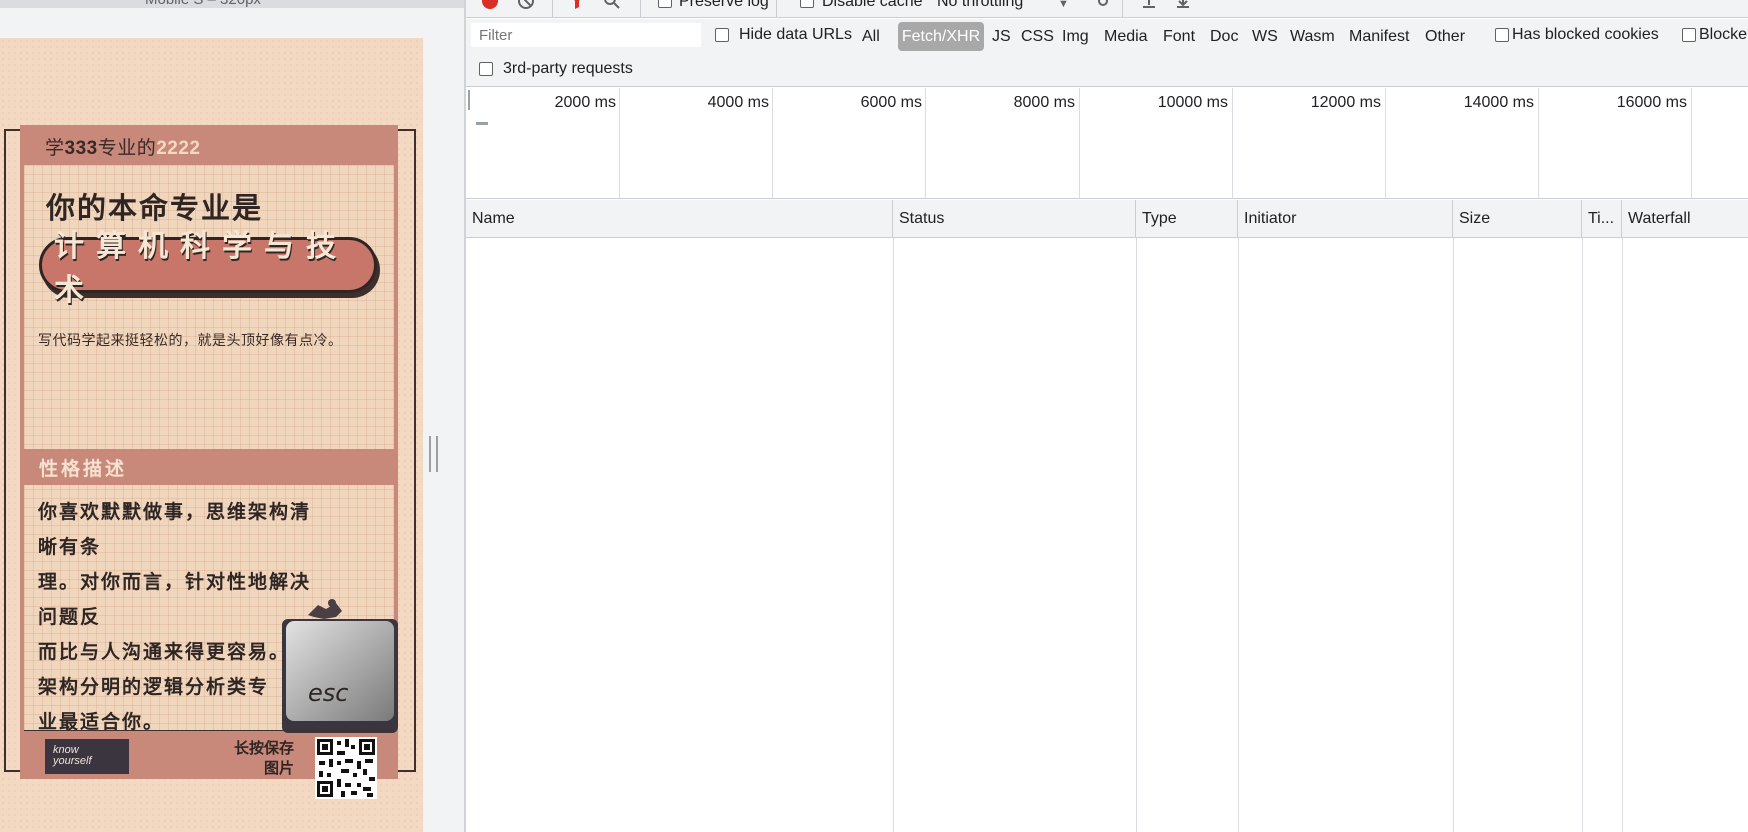  Describe the element at coordinates (175, 530) in the screenshot. I see `trait-line: 你喜欢默默做事，思维架构清晰有条` at that location.